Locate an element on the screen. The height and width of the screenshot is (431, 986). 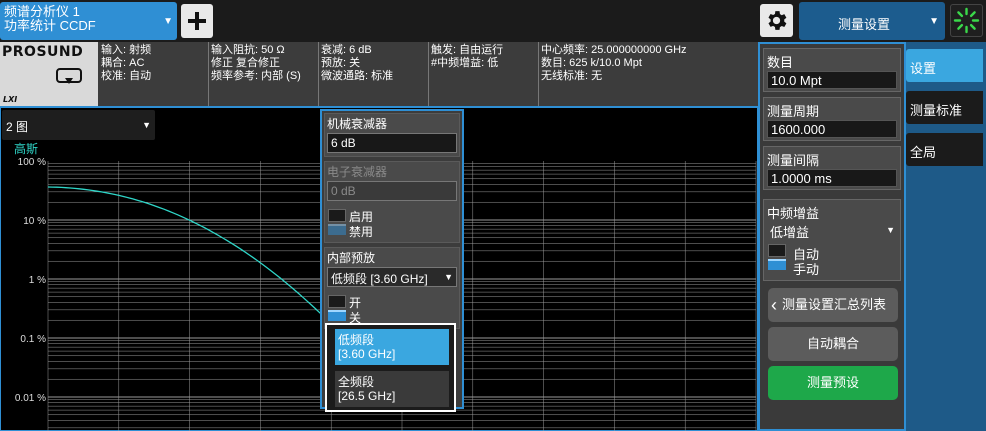
info-freq-ref: 频率参考: 内部 (S) is located at coordinates (256, 76).